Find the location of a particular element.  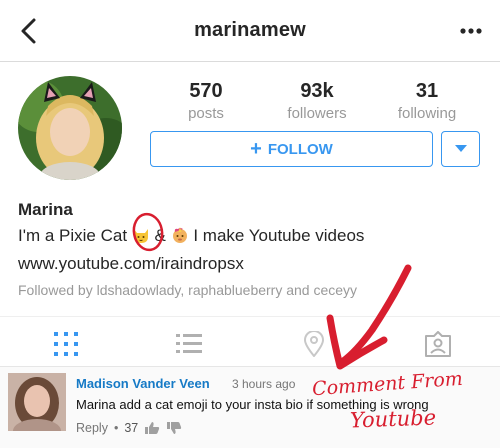

triangle-down-icon is located at coordinates (460, 148).